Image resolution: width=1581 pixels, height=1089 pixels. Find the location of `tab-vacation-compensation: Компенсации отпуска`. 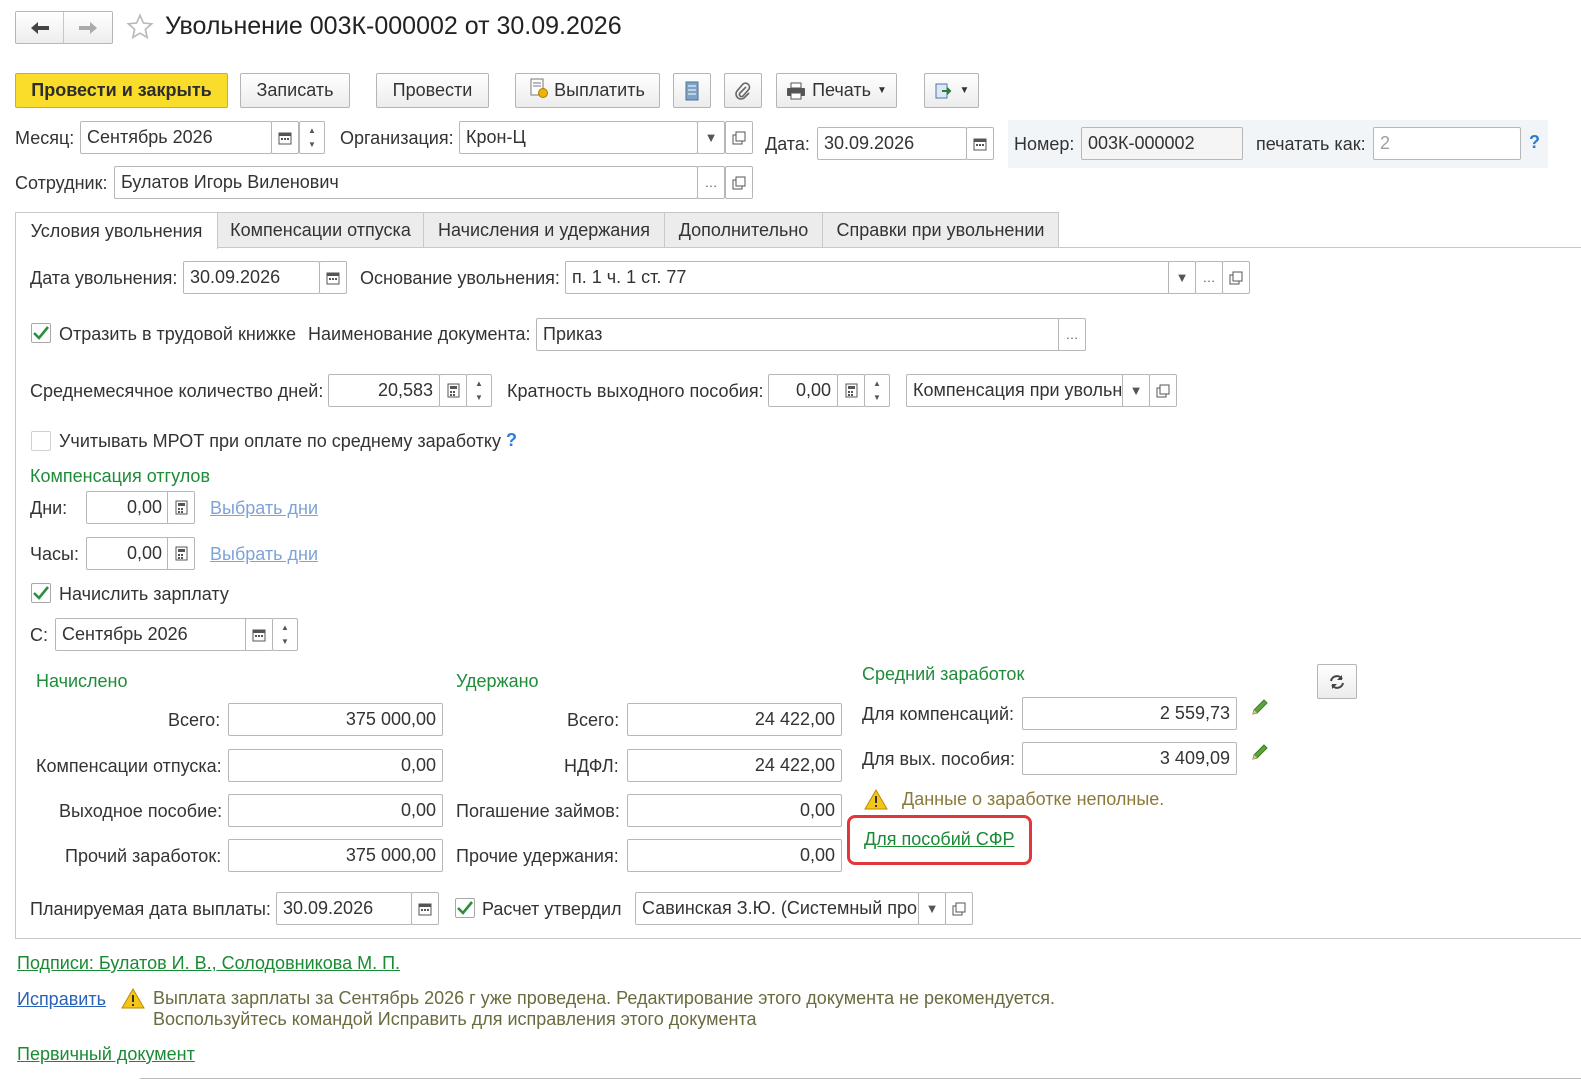

tab-vacation-compensation: Компенсации отпуска is located at coordinates (320, 230).